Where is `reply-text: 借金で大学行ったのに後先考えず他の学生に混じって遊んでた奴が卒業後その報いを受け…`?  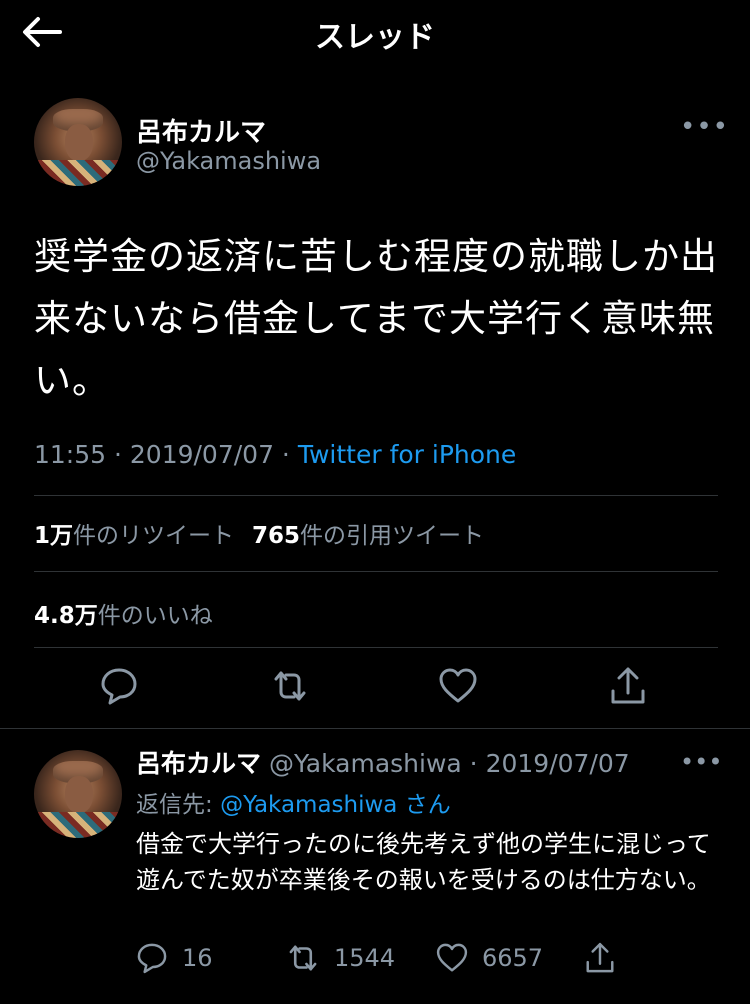
reply-text: 借金で大学行ったのに後先考えず他の学生に混じって遊んでた奴が卒業後その報いを受け… is located at coordinates (423, 862).